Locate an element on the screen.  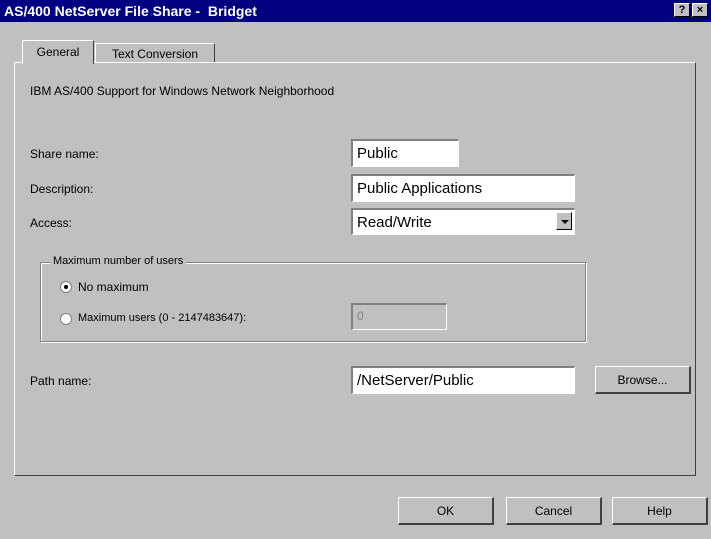
ok-button: OK is located at coordinates (446, 511).